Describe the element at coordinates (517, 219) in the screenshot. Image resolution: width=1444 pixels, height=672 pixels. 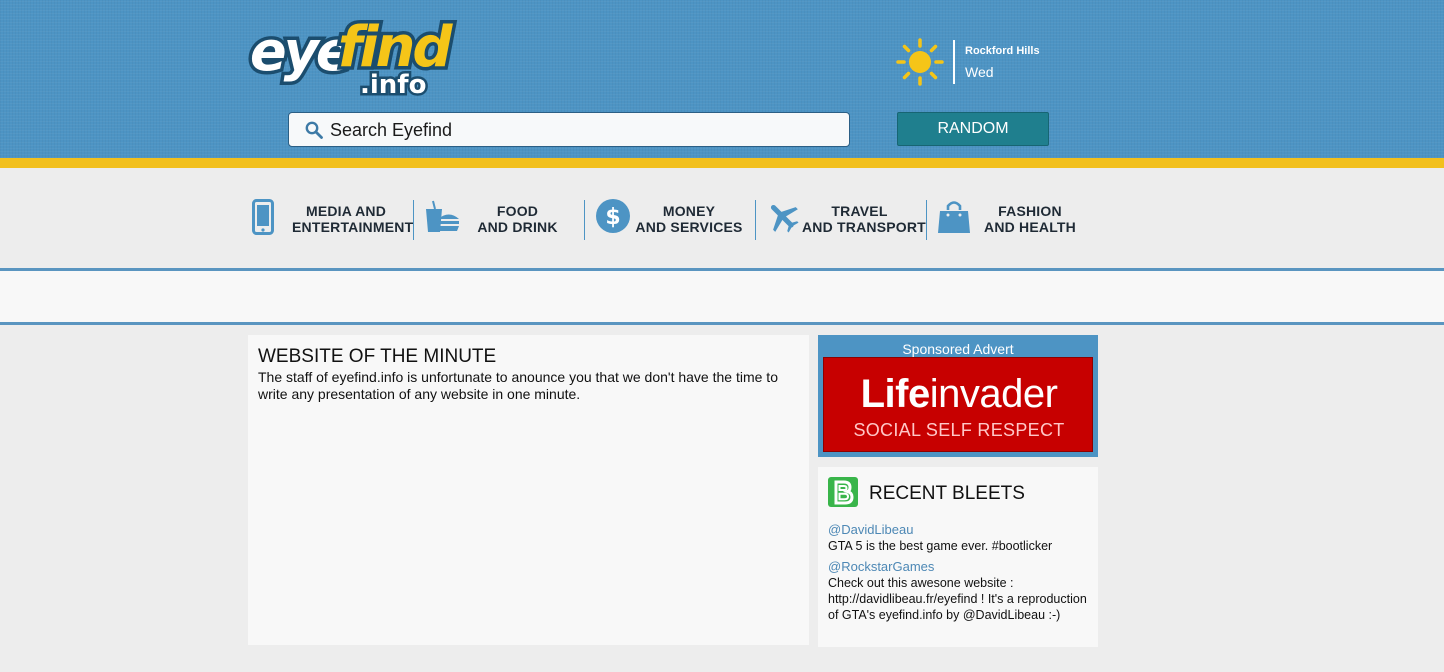
I see `category-label: FOOD AND DRINK` at that location.